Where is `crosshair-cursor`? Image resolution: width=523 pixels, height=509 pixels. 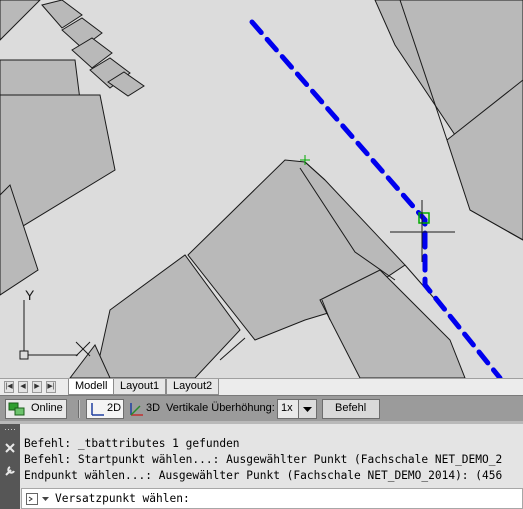
crosshair-cursor is located at coordinates (422, 231).